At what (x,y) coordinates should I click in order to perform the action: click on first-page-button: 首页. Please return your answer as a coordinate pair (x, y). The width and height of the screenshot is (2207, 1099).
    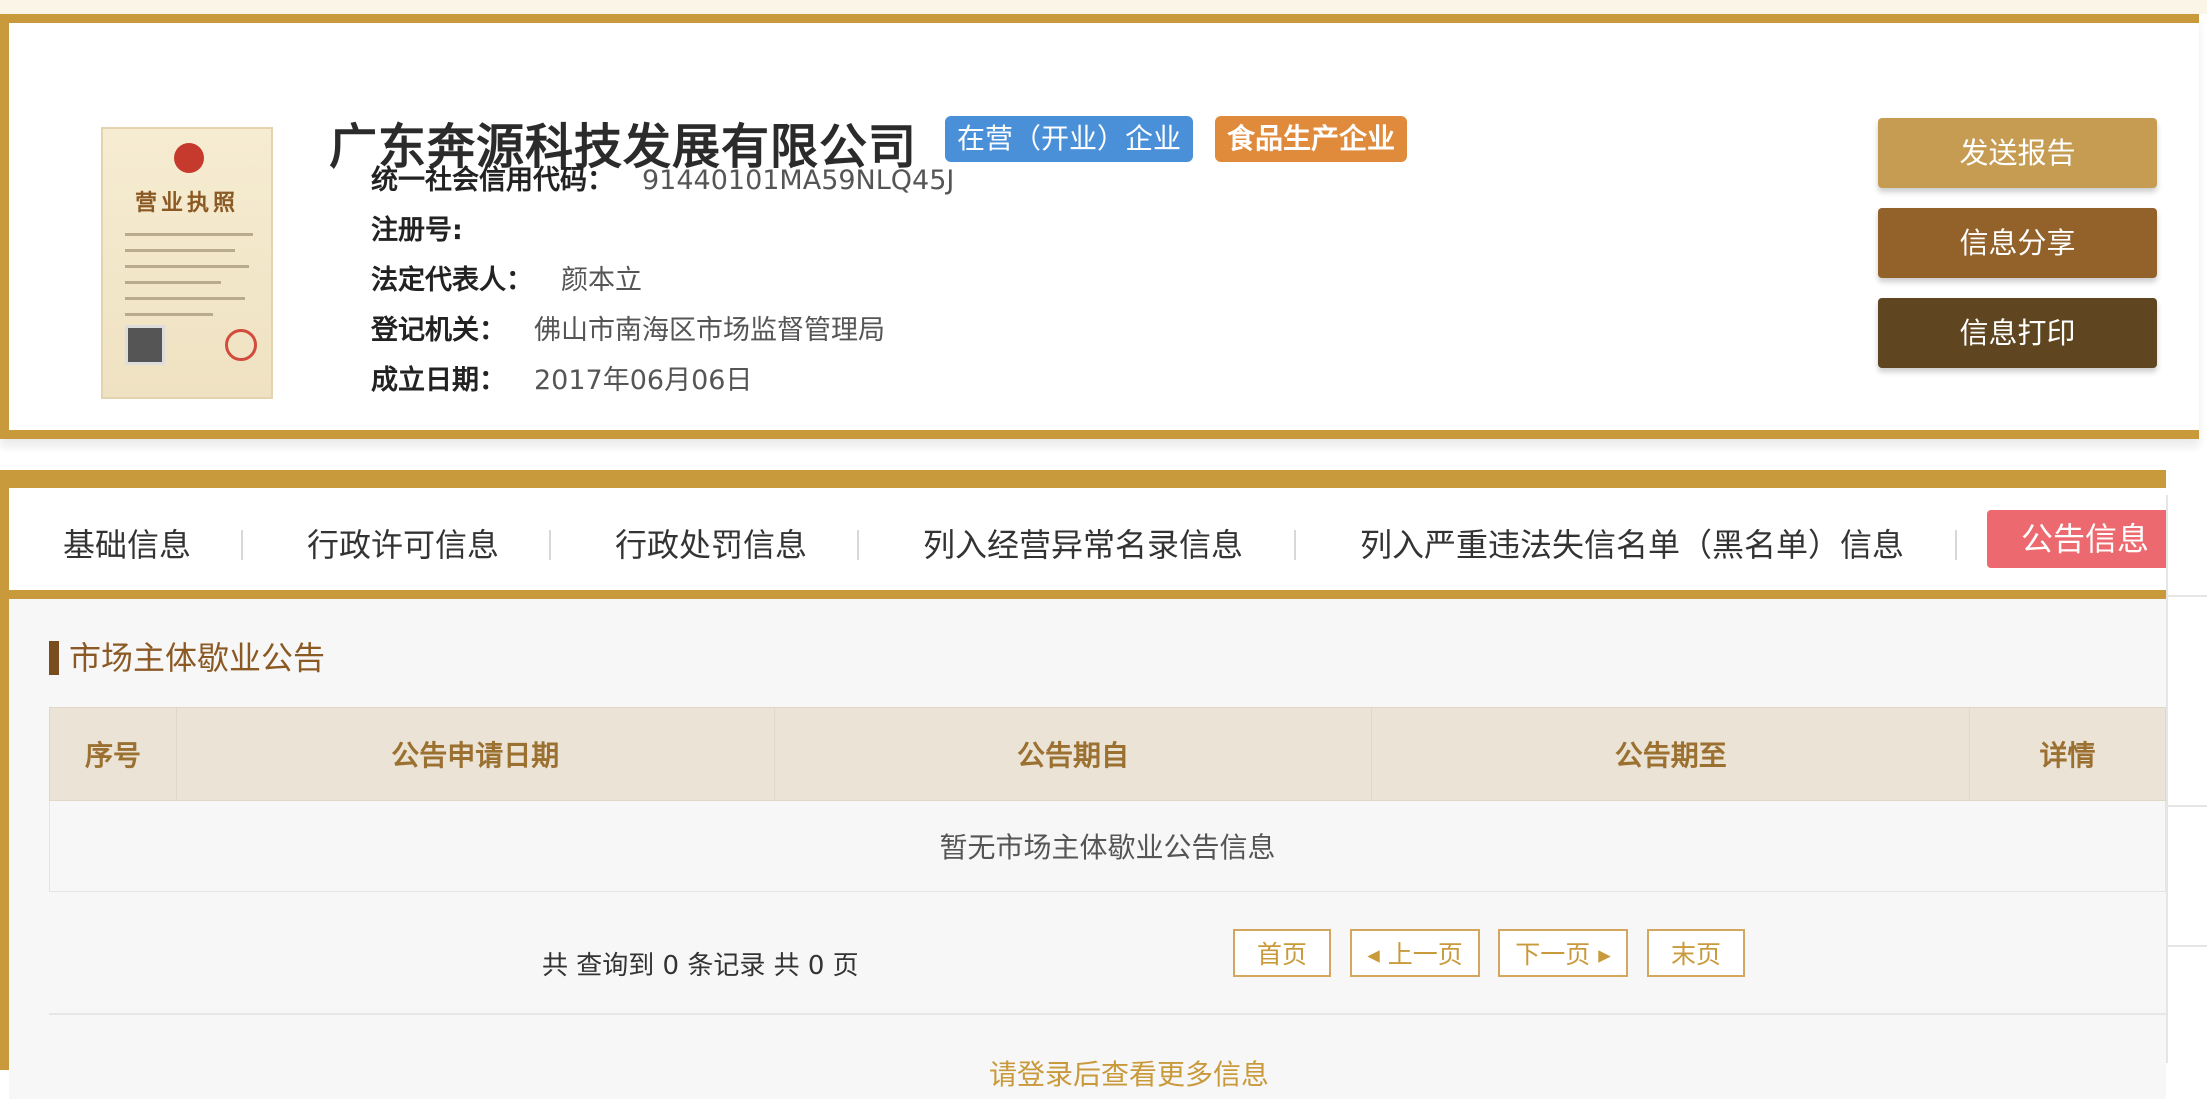
    Looking at the image, I should click on (1282, 953).